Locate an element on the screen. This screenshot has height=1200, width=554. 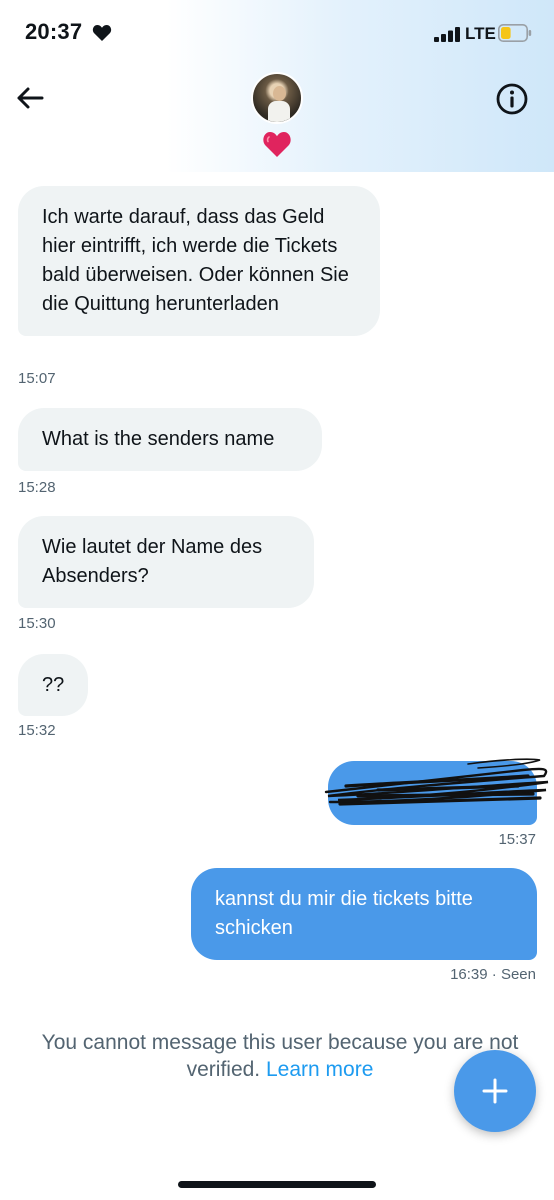
message-time: 16:39 is located at coordinates (469, 974).